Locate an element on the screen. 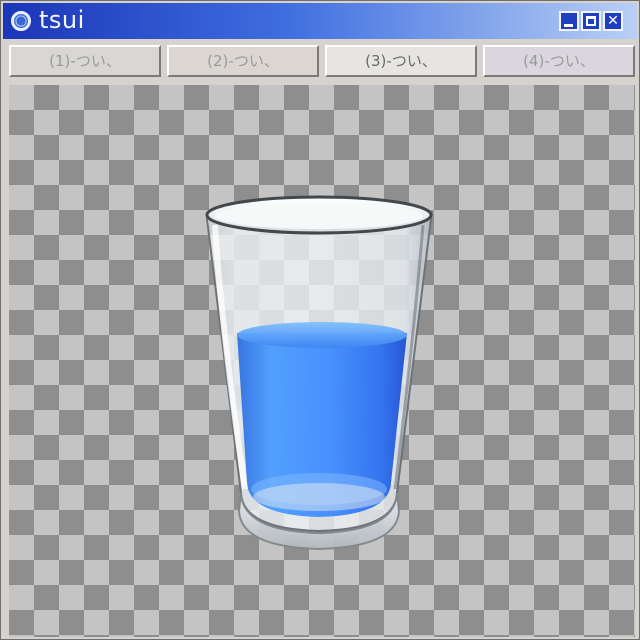  tab-1: (1)-つい、 is located at coordinates (85, 61).